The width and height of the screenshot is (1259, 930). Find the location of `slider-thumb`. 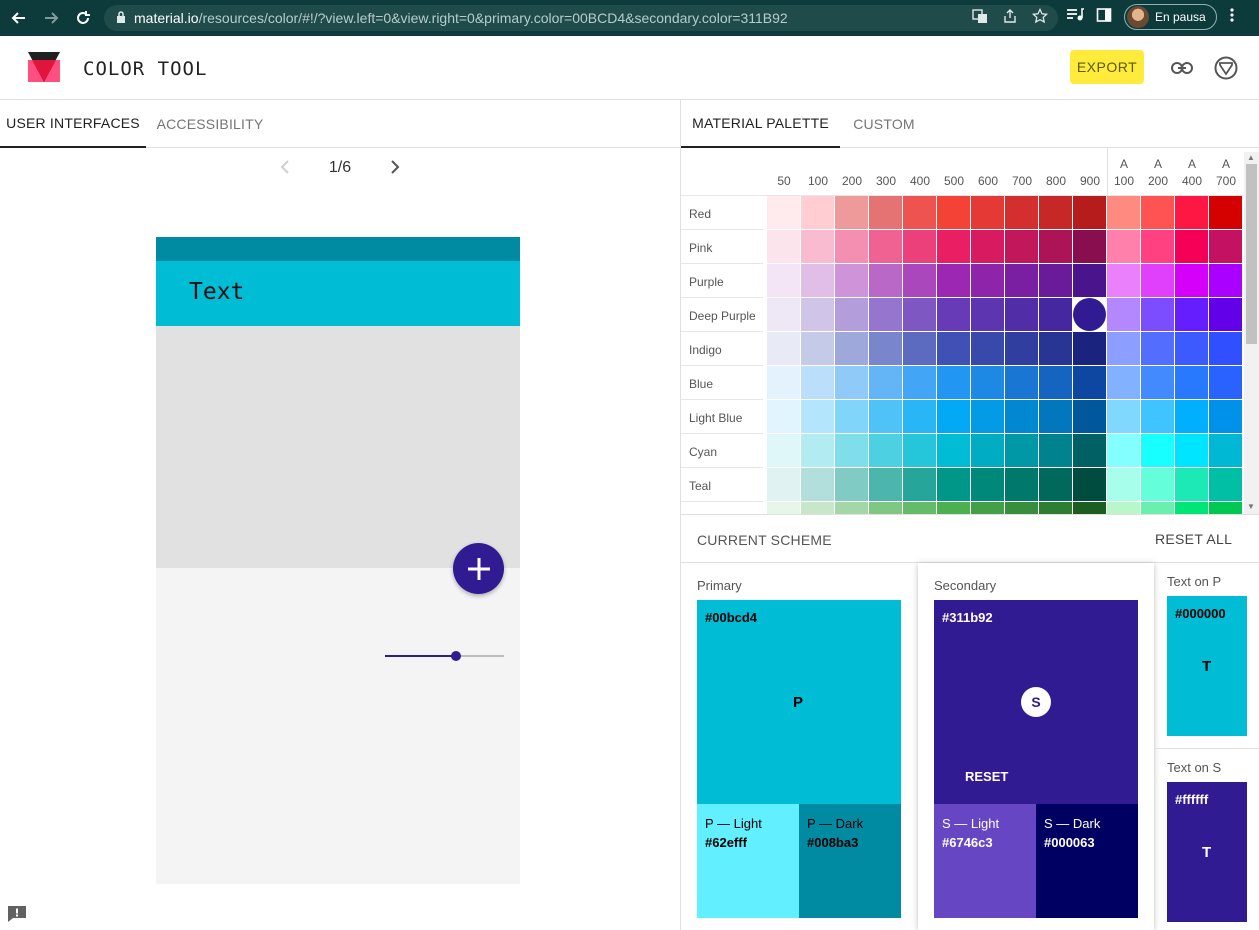

slider-thumb is located at coordinates (456, 656).